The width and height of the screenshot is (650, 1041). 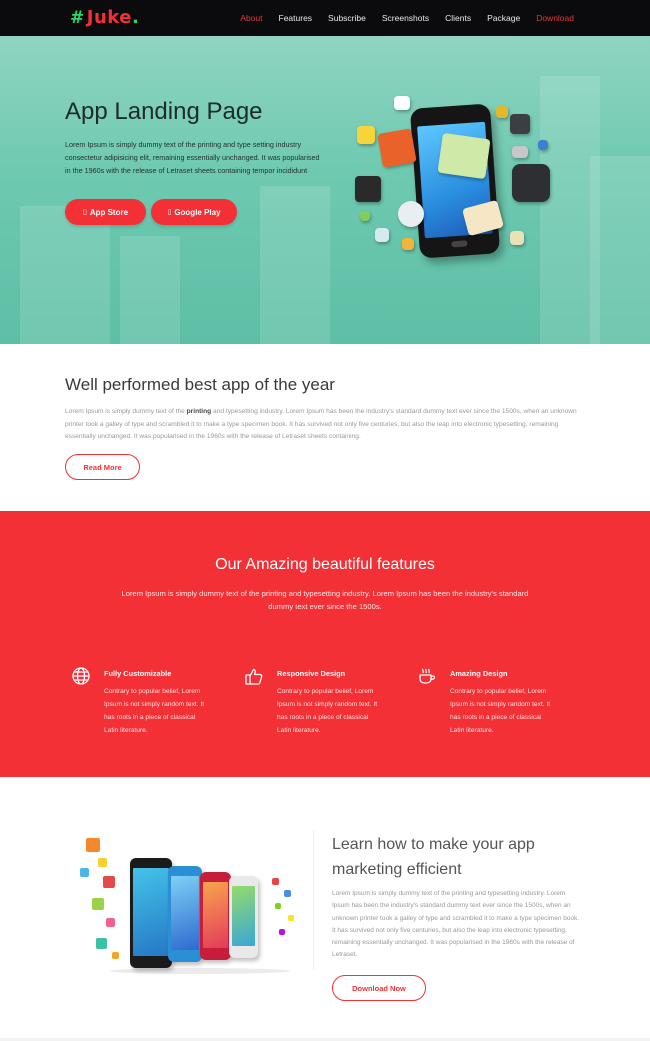 I want to click on nav-features: Features, so click(x=296, y=18).